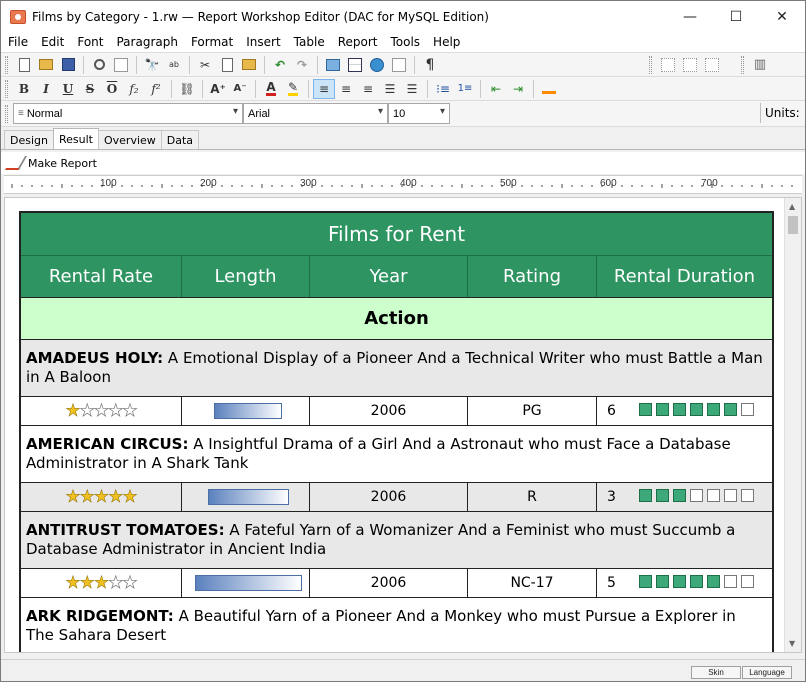 Image resolution: width=806 pixels, height=682 pixels. What do you see at coordinates (403, 184) in the screenshot?
I see `horizontal-ruler: 100 200 300 400 500 600 700` at bounding box center [403, 184].